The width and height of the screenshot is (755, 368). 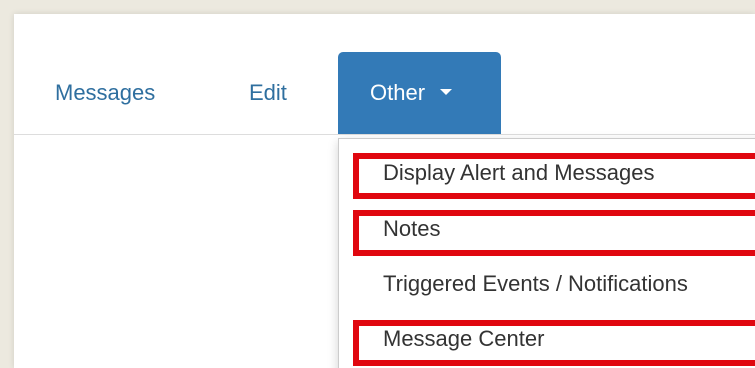 I want to click on tab-other: Other, so click(x=419, y=93).